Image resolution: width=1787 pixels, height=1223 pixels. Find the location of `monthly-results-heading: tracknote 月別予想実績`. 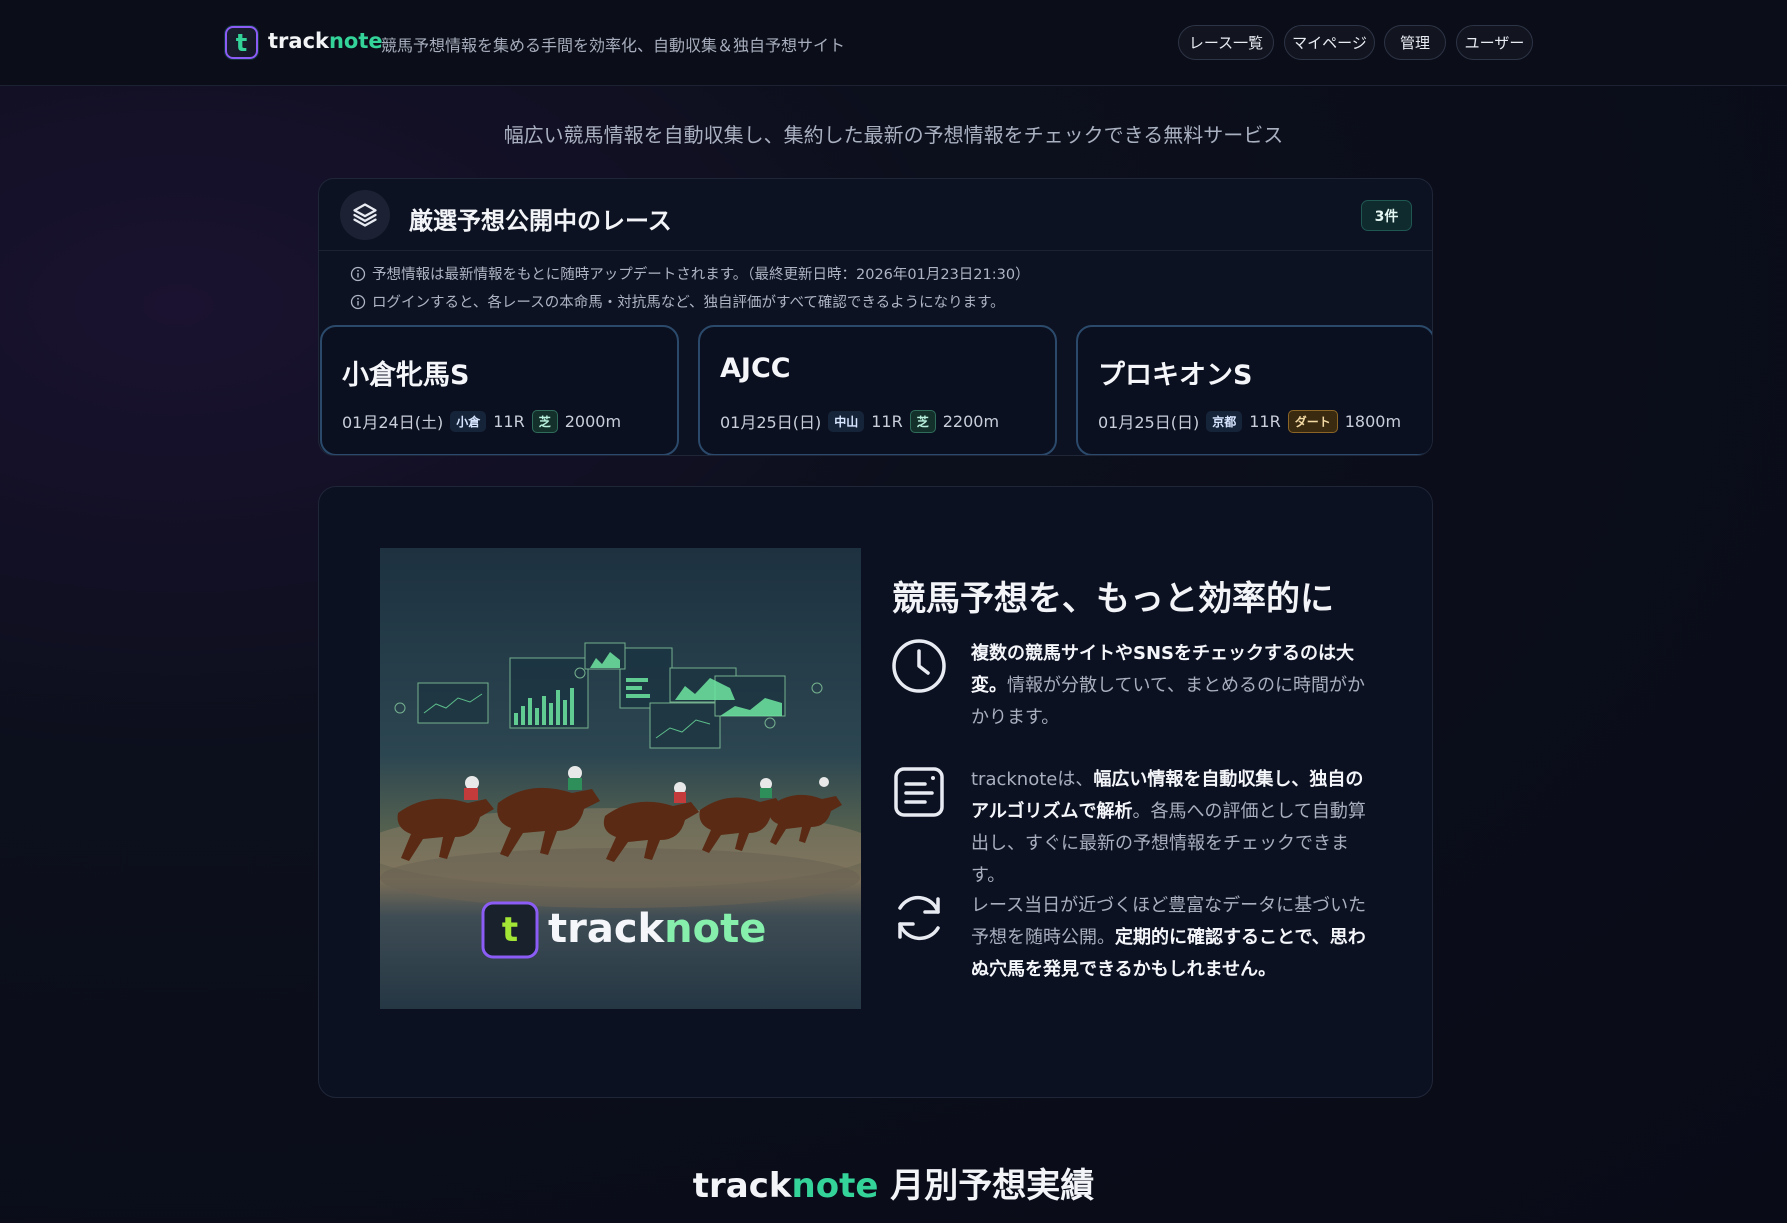

monthly-results-heading: tracknote 月別予想実績 is located at coordinates (893, 1182).